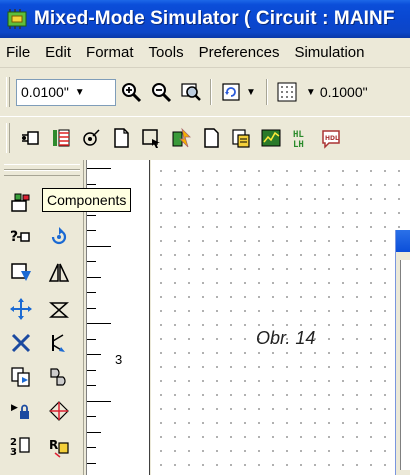 Image resolution: width=410 pixels, height=475 pixels. What do you see at coordinates (31, 138) in the screenshot?
I see `place-part-icon` at bounding box center [31, 138].